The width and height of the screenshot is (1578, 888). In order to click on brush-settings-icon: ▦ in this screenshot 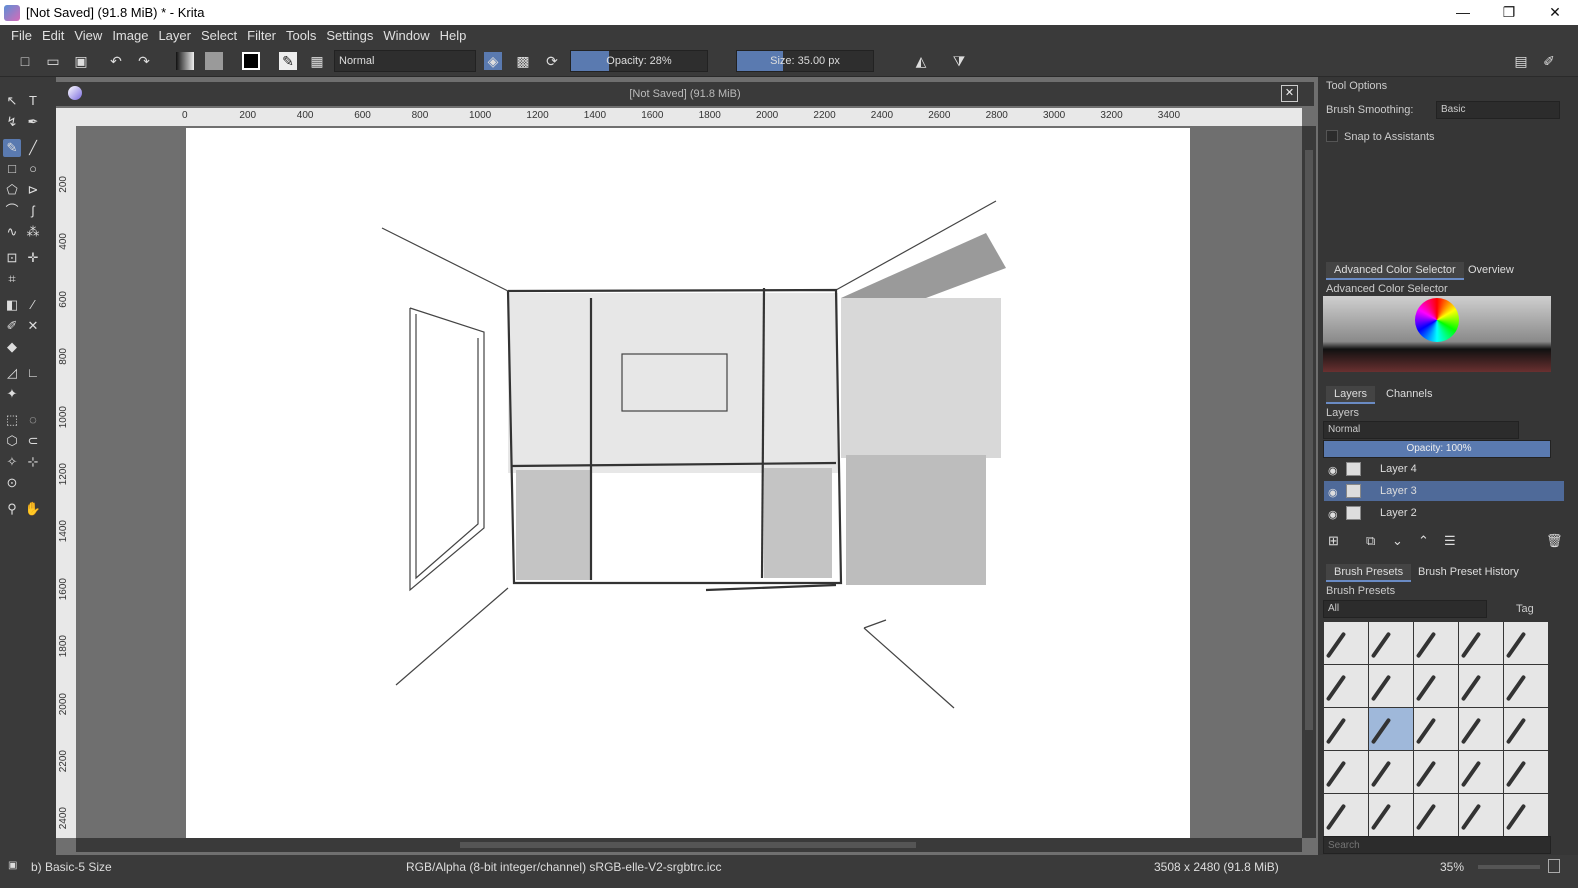, I will do `click(317, 61)`.